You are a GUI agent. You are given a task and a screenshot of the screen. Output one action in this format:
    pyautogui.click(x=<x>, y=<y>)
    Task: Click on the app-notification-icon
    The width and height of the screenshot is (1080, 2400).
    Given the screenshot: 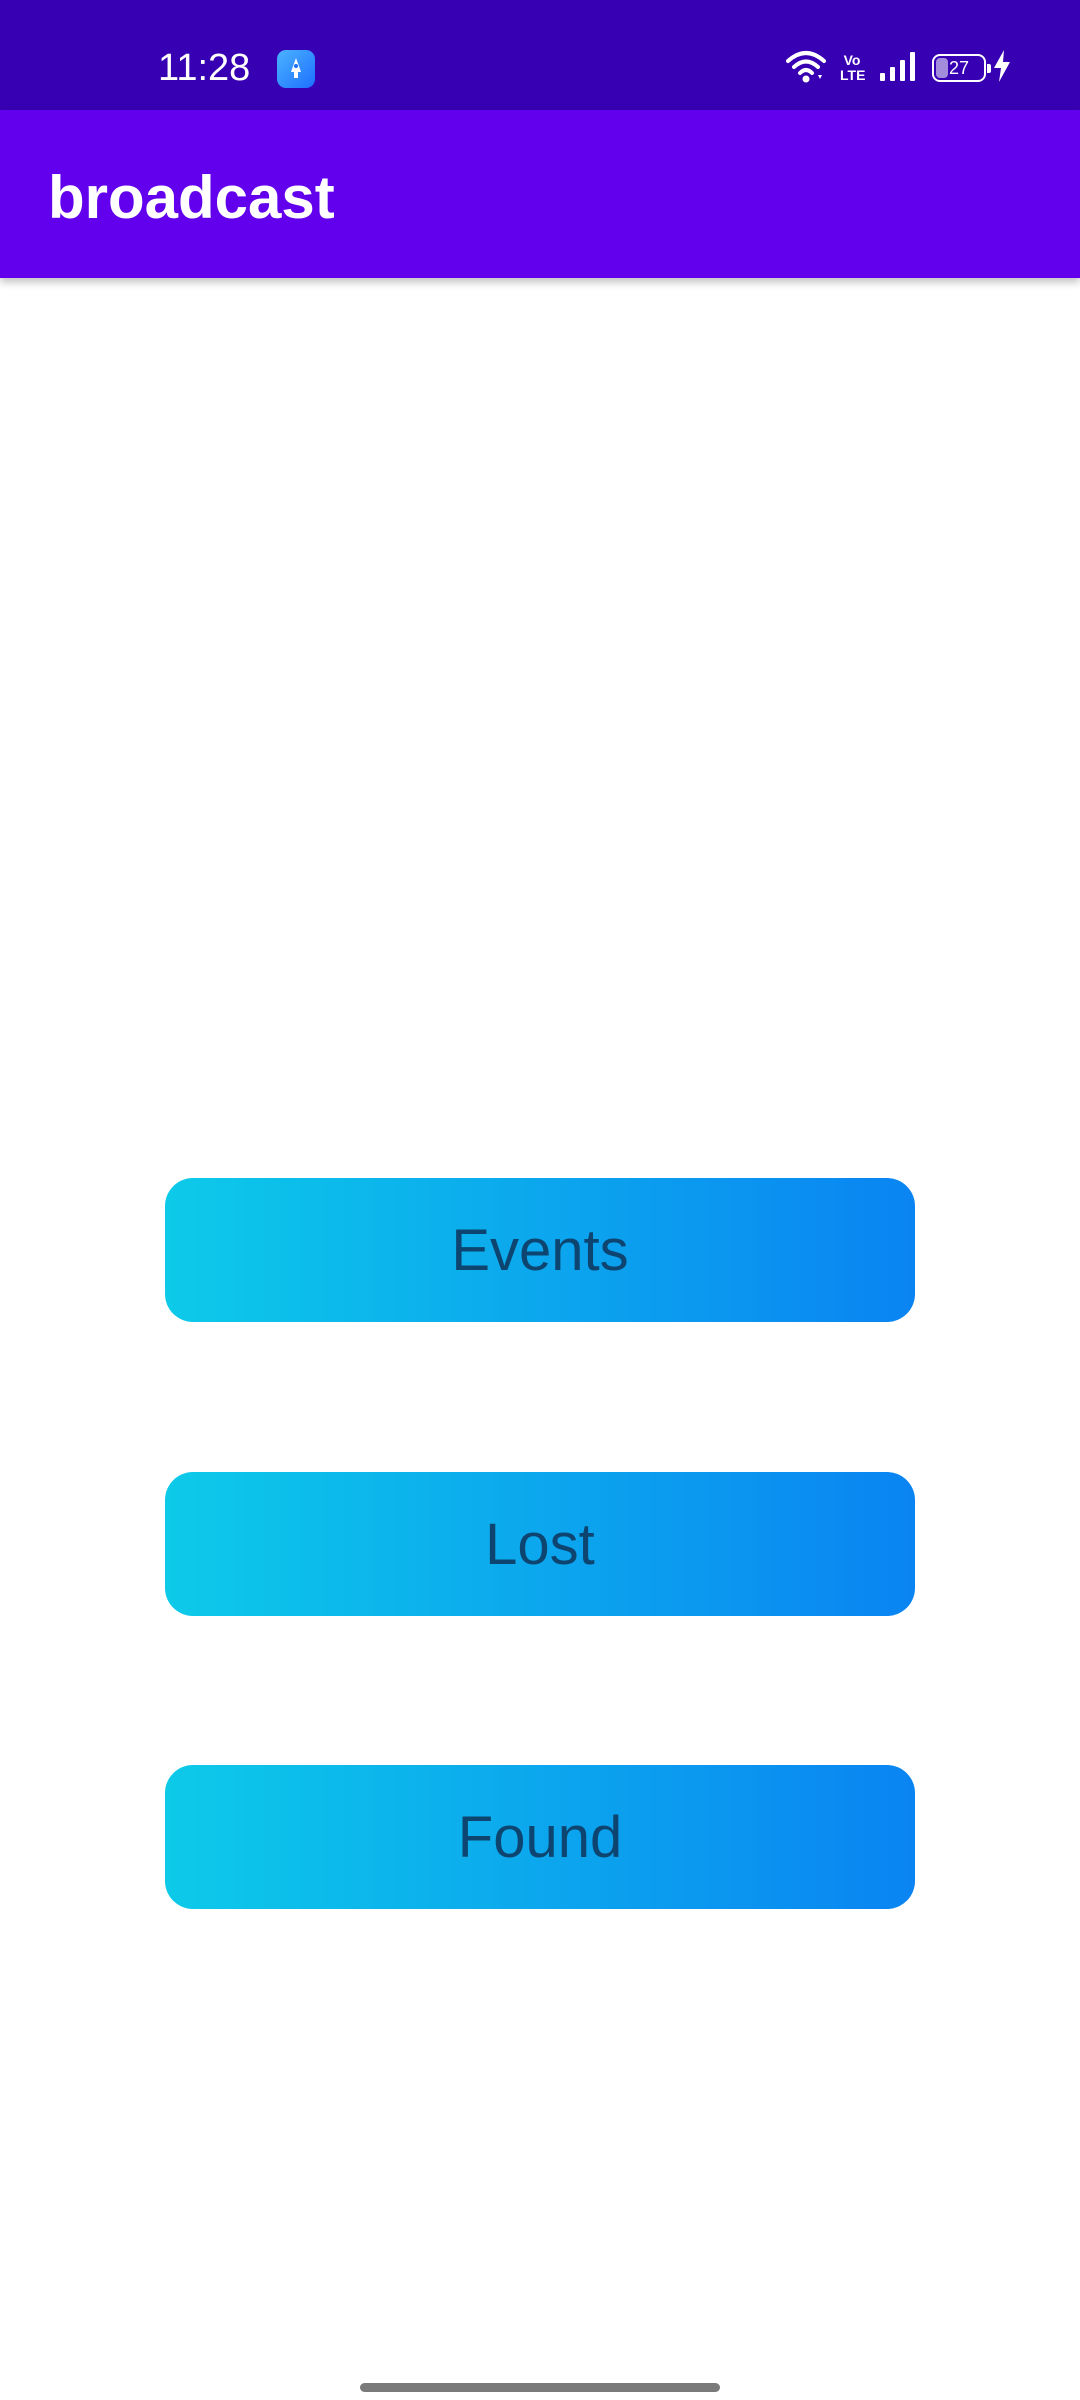 What is the action you would take?
    pyautogui.click(x=296, y=69)
    